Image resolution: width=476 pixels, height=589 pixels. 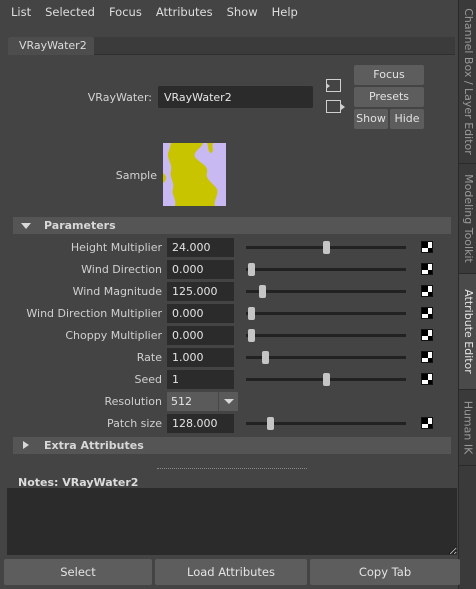 I want to click on parameters-section-header: Parameters, so click(x=232, y=225).